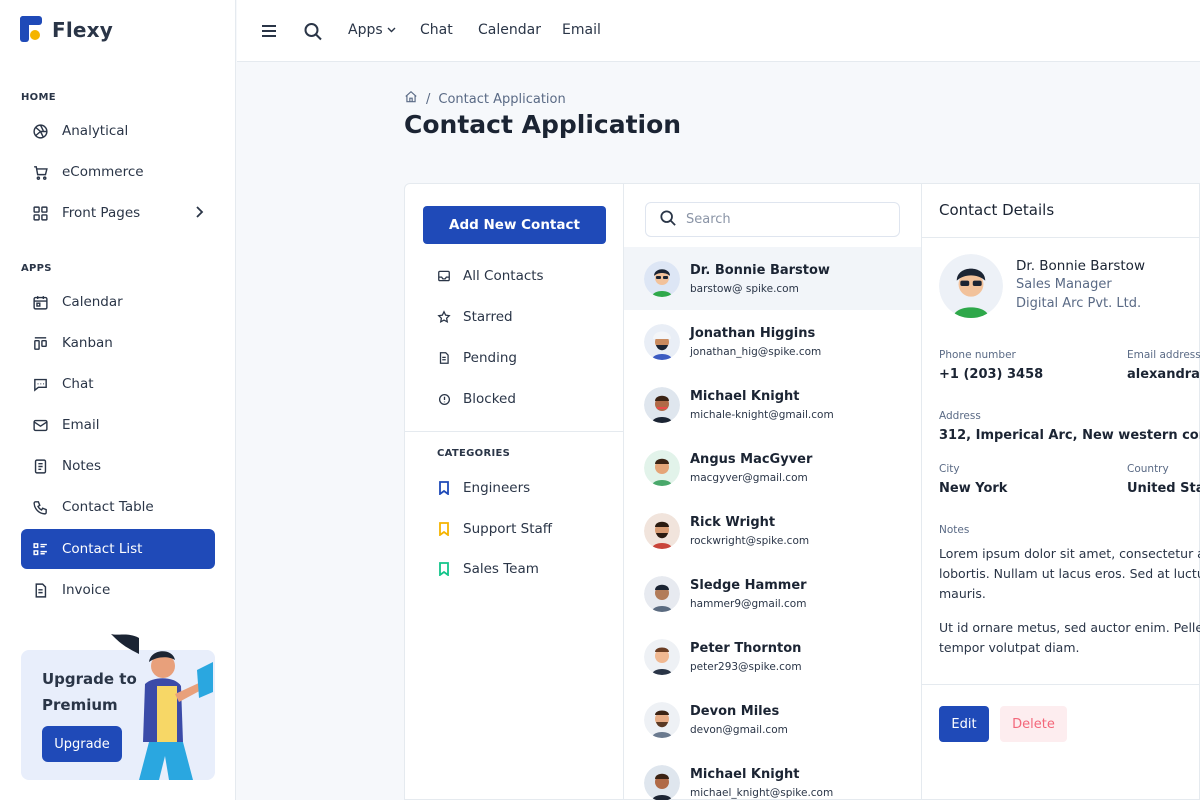 Image resolution: width=1200 pixels, height=800 pixels. What do you see at coordinates (118, 549) in the screenshot?
I see `sidebar-item-contact-list: Contact List` at bounding box center [118, 549].